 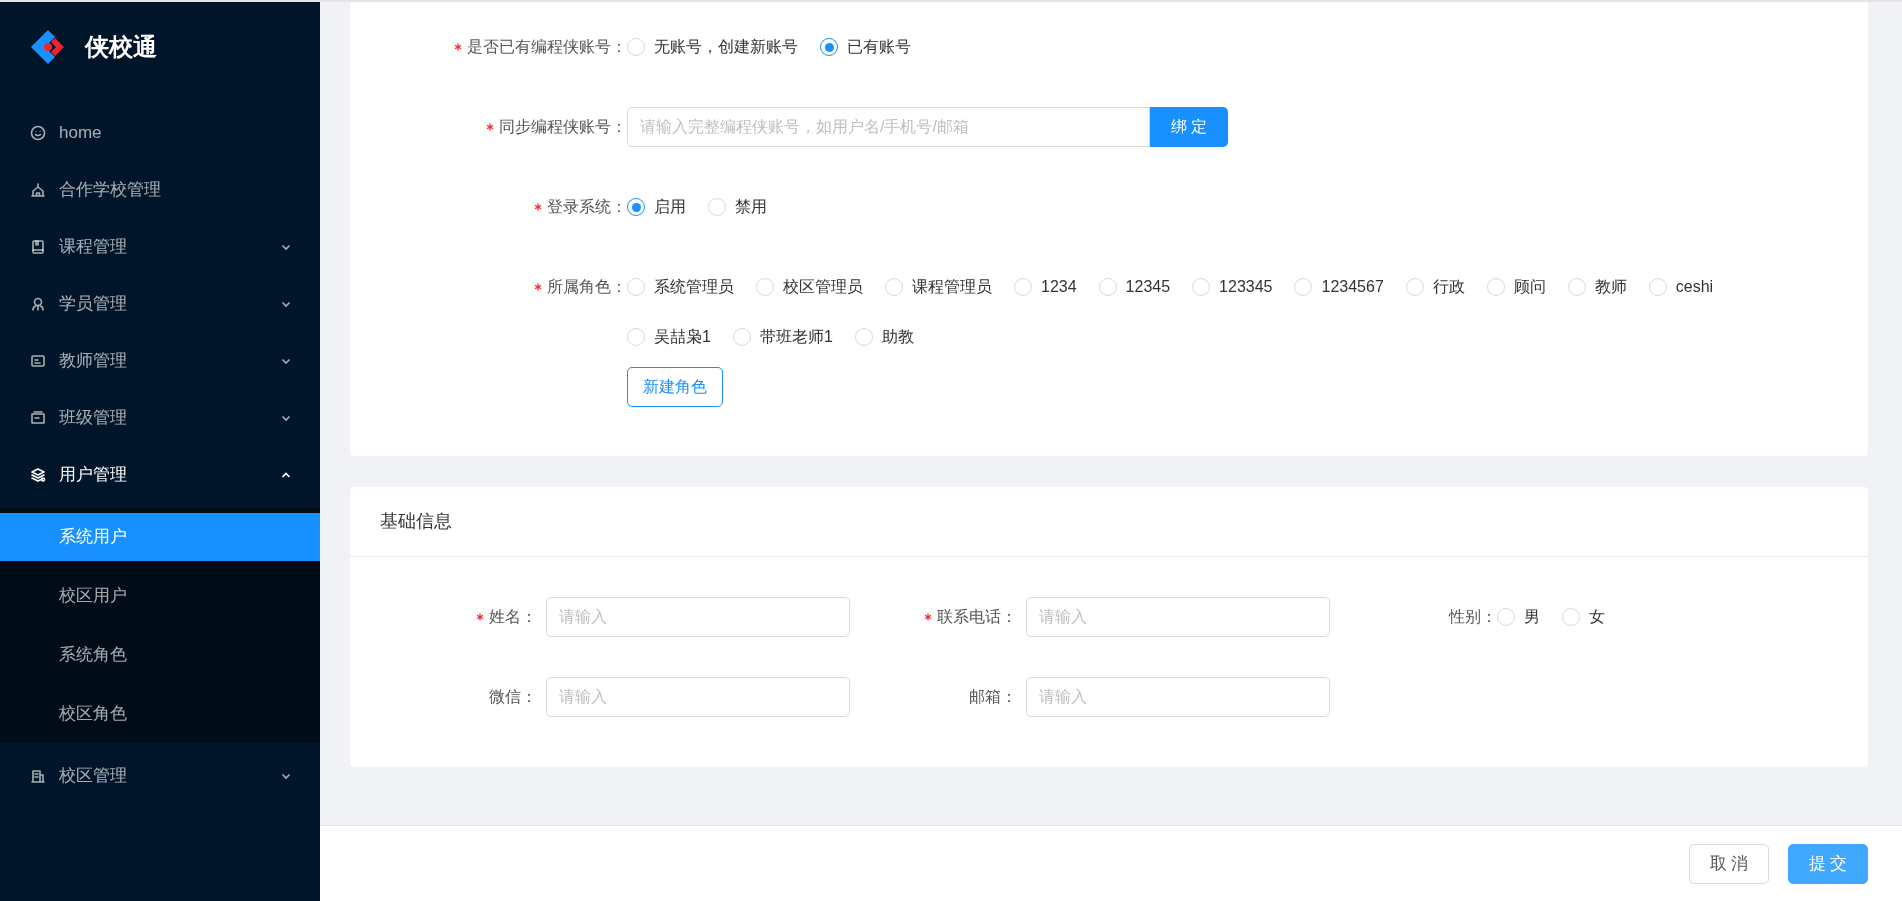 I want to click on board-icon, so click(x=38, y=418).